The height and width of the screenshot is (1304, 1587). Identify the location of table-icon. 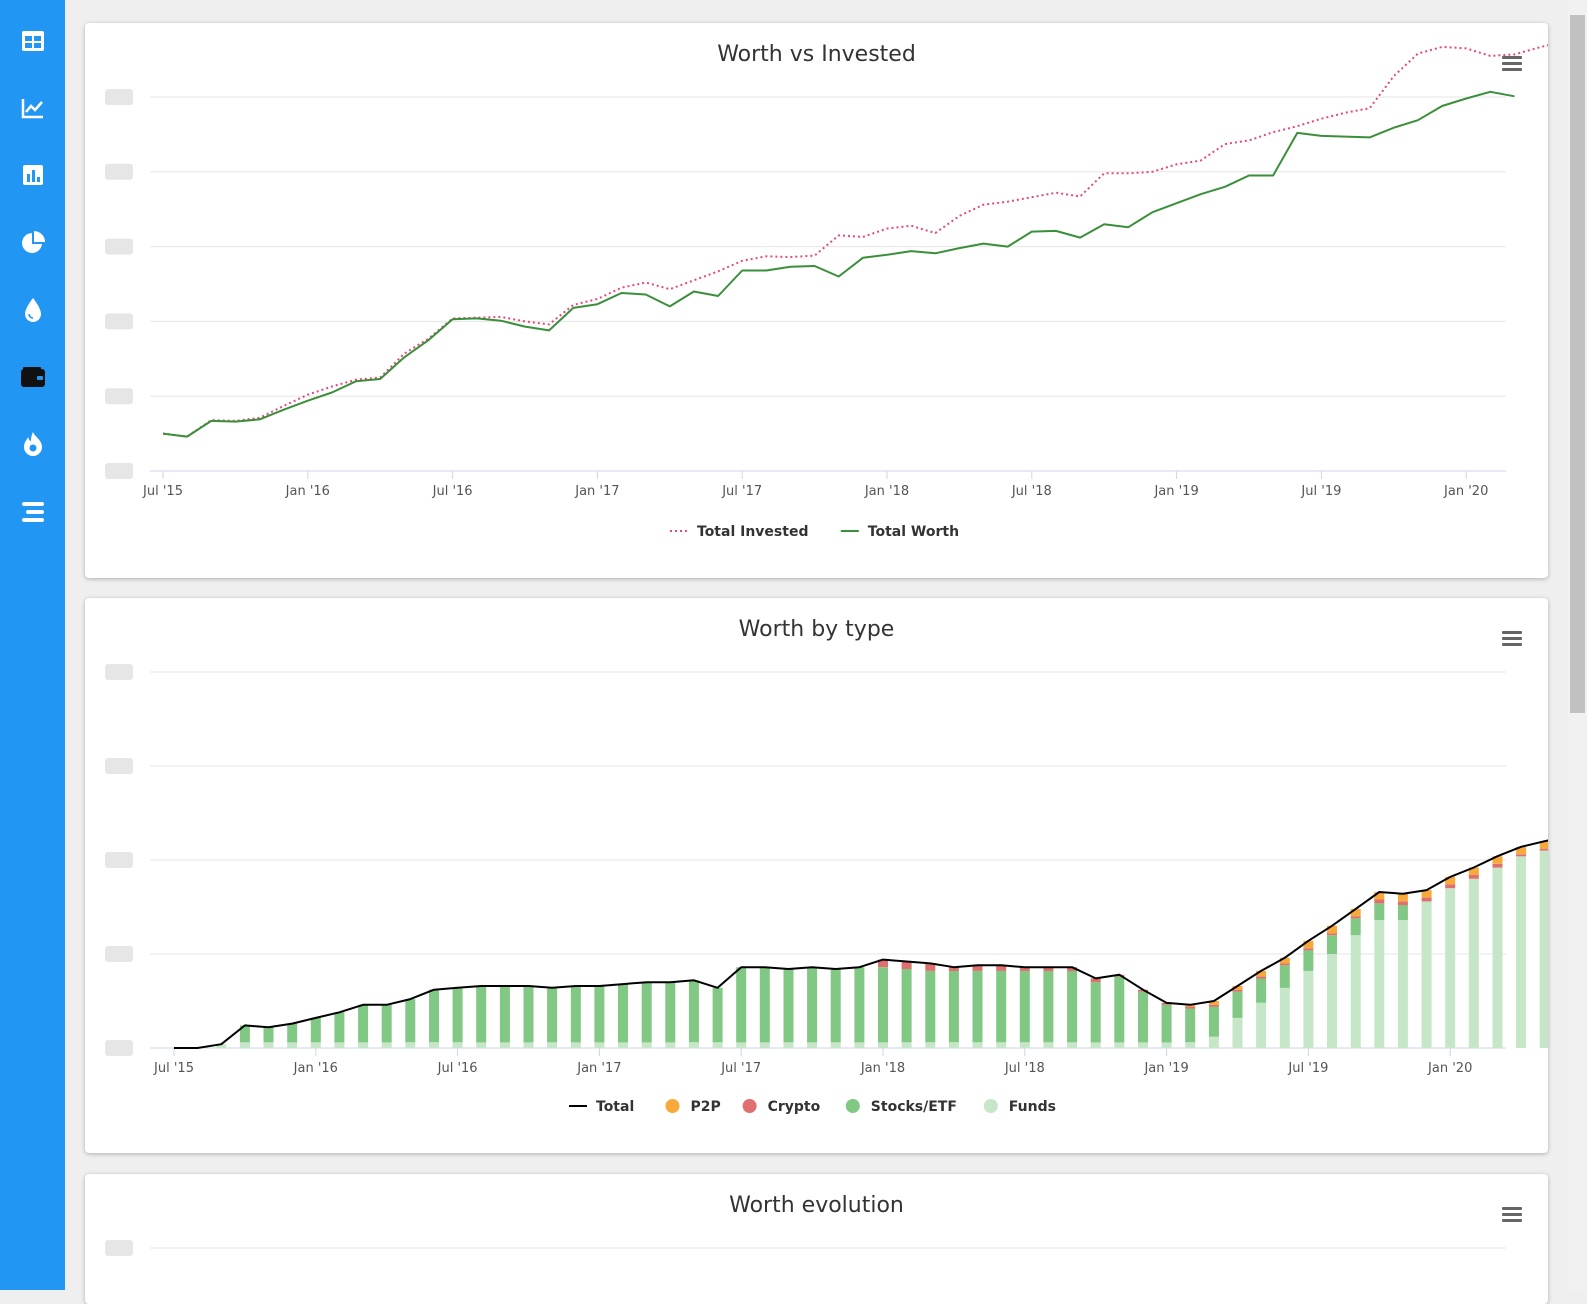
(33, 41).